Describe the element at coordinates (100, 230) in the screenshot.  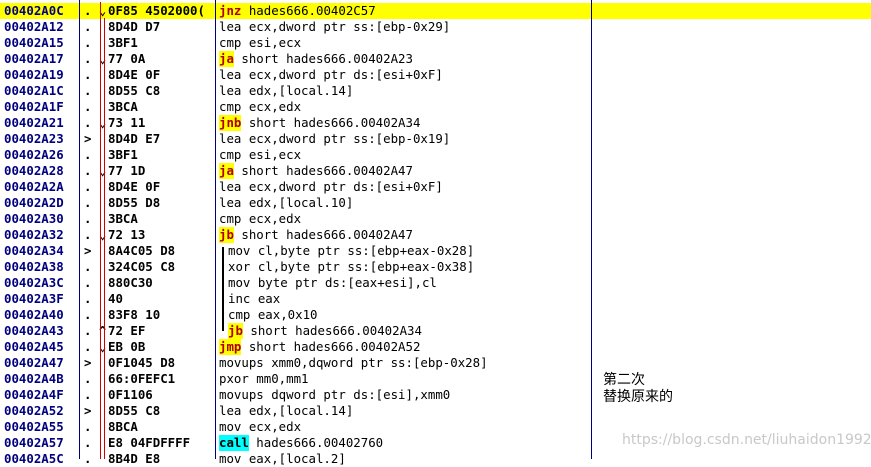
I see `jump-path-line` at that location.